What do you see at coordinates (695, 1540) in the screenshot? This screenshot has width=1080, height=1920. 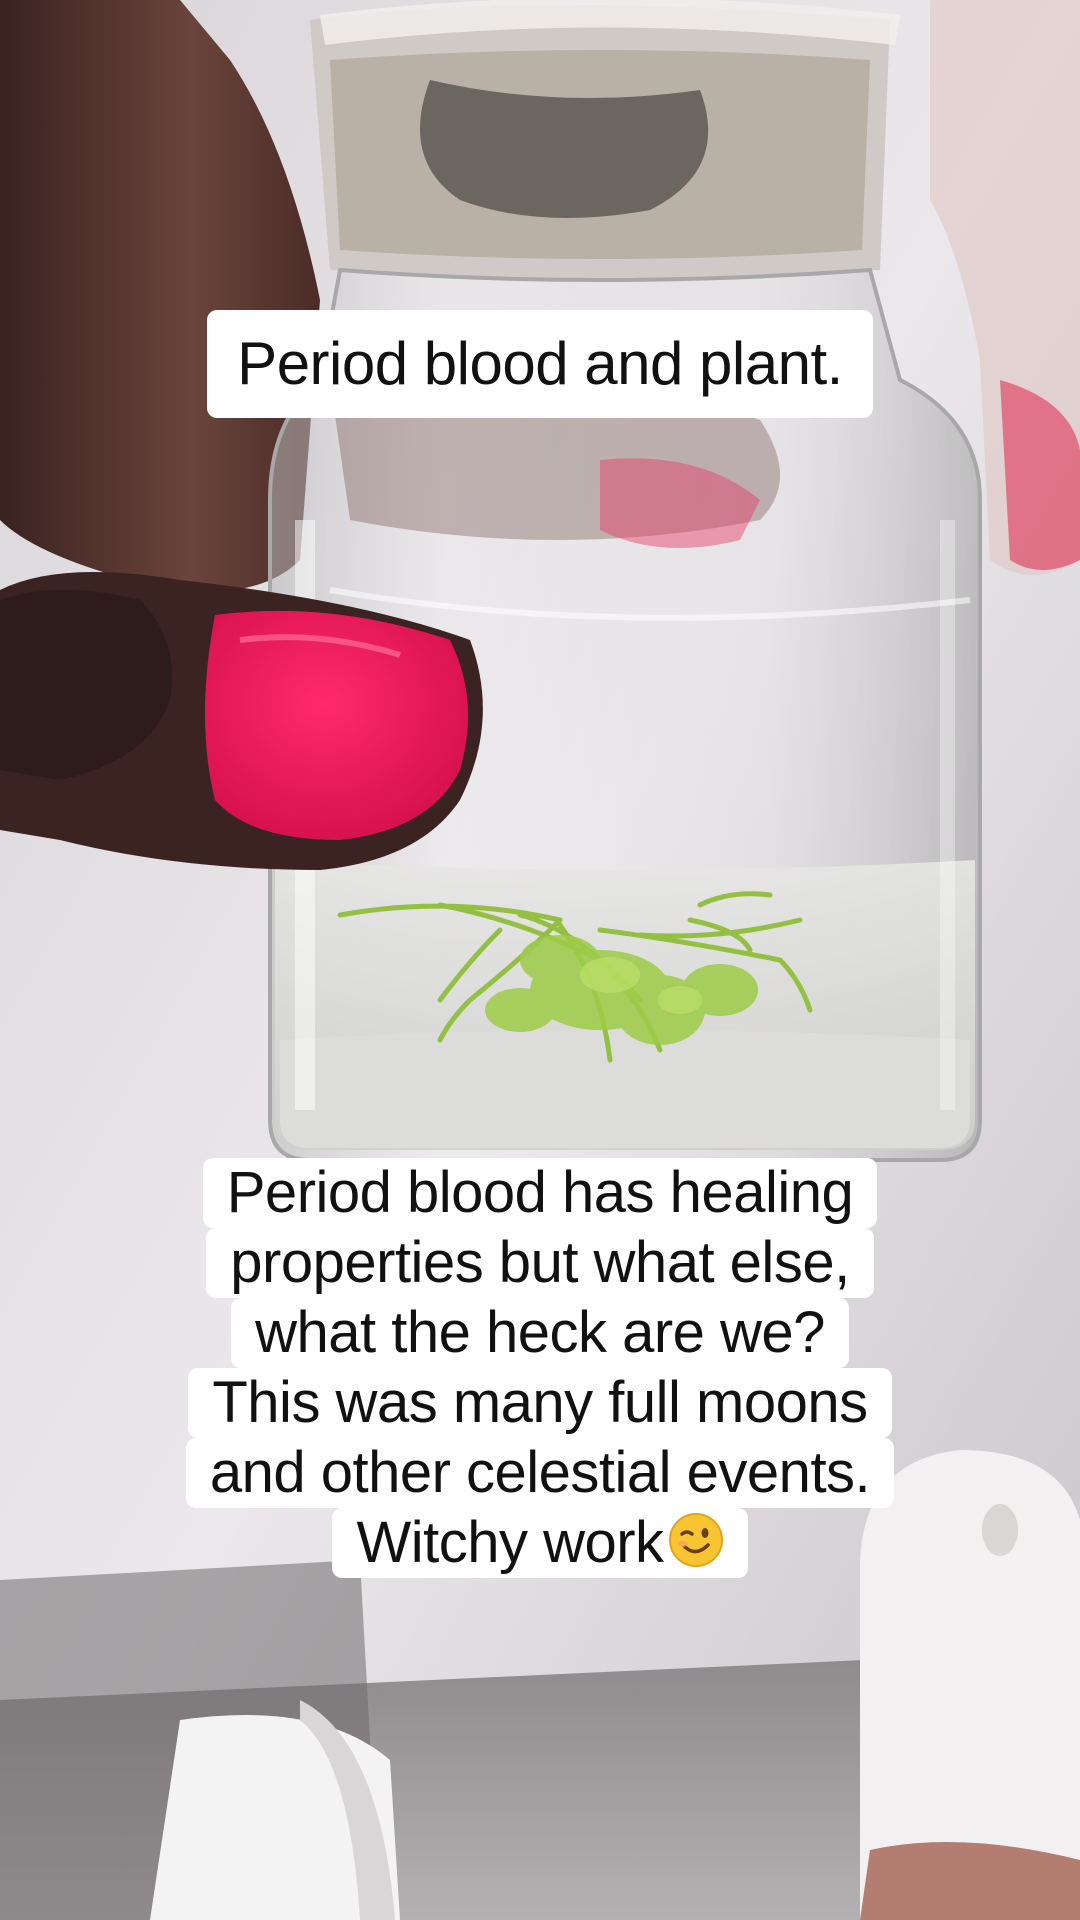 I see `winking-face-icon` at bounding box center [695, 1540].